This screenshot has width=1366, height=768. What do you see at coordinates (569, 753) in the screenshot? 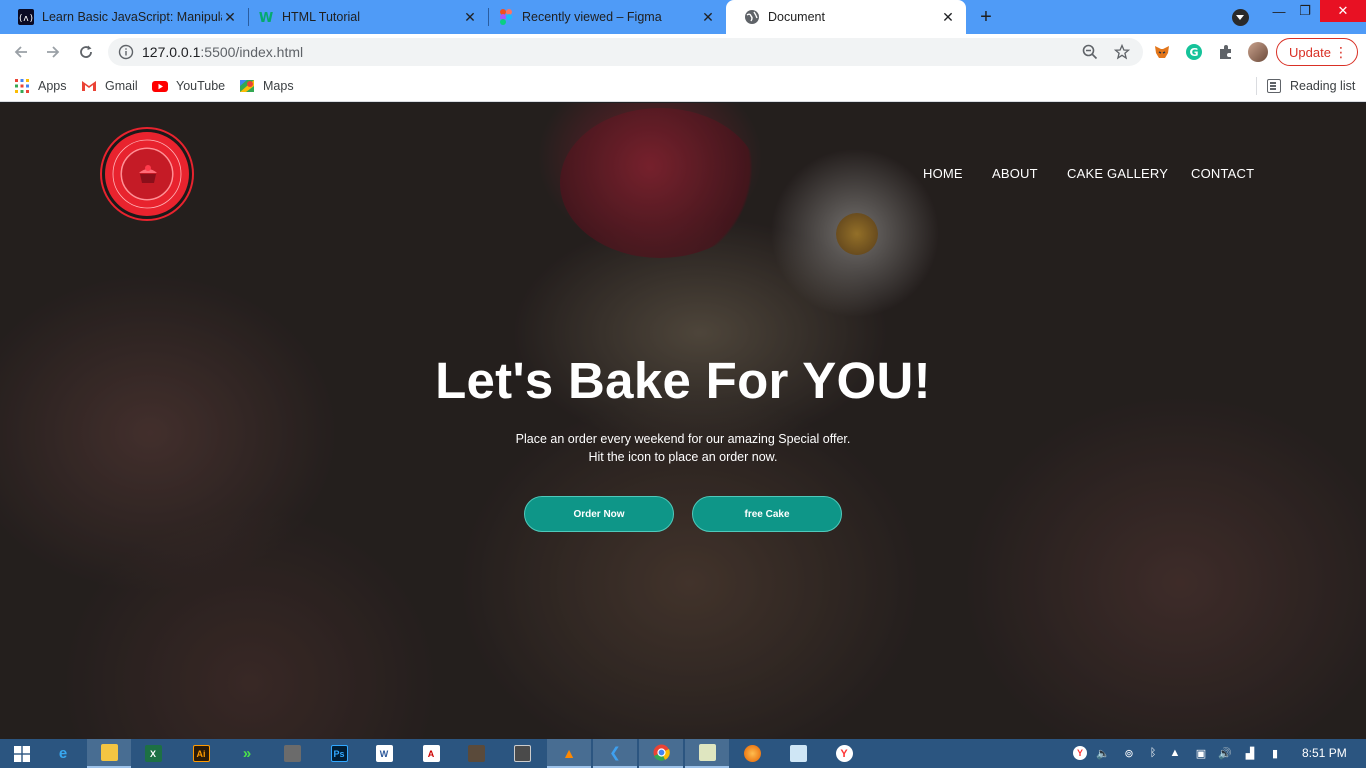
I see `vlc-icon: ▲` at bounding box center [569, 753].